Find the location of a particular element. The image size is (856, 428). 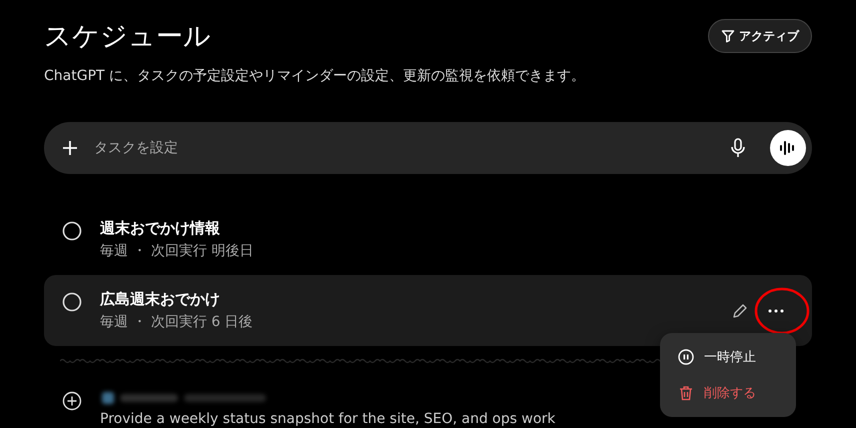

filter-button: アクティブ is located at coordinates (760, 36).